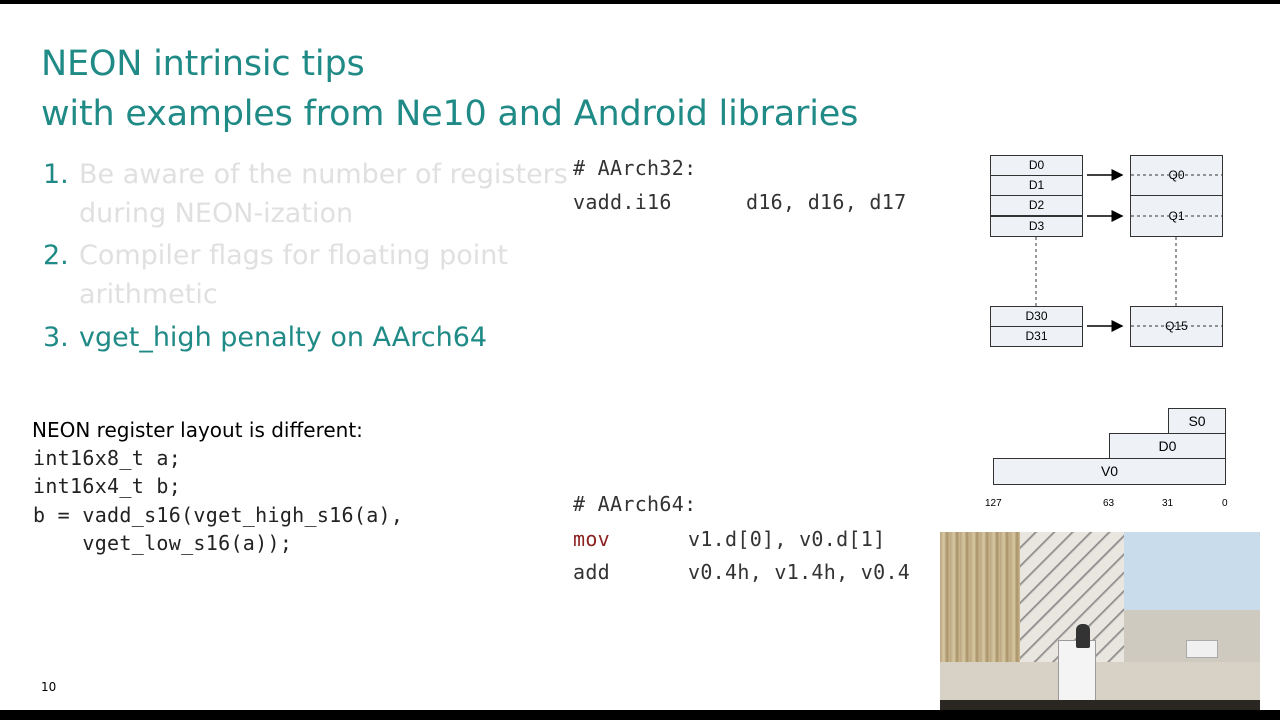 This screenshot has width=1280, height=720. Describe the element at coordinates (283, 337) in the screenshot. I see `list-item-3-line1: vget_high penalty on AArch64` at that location.